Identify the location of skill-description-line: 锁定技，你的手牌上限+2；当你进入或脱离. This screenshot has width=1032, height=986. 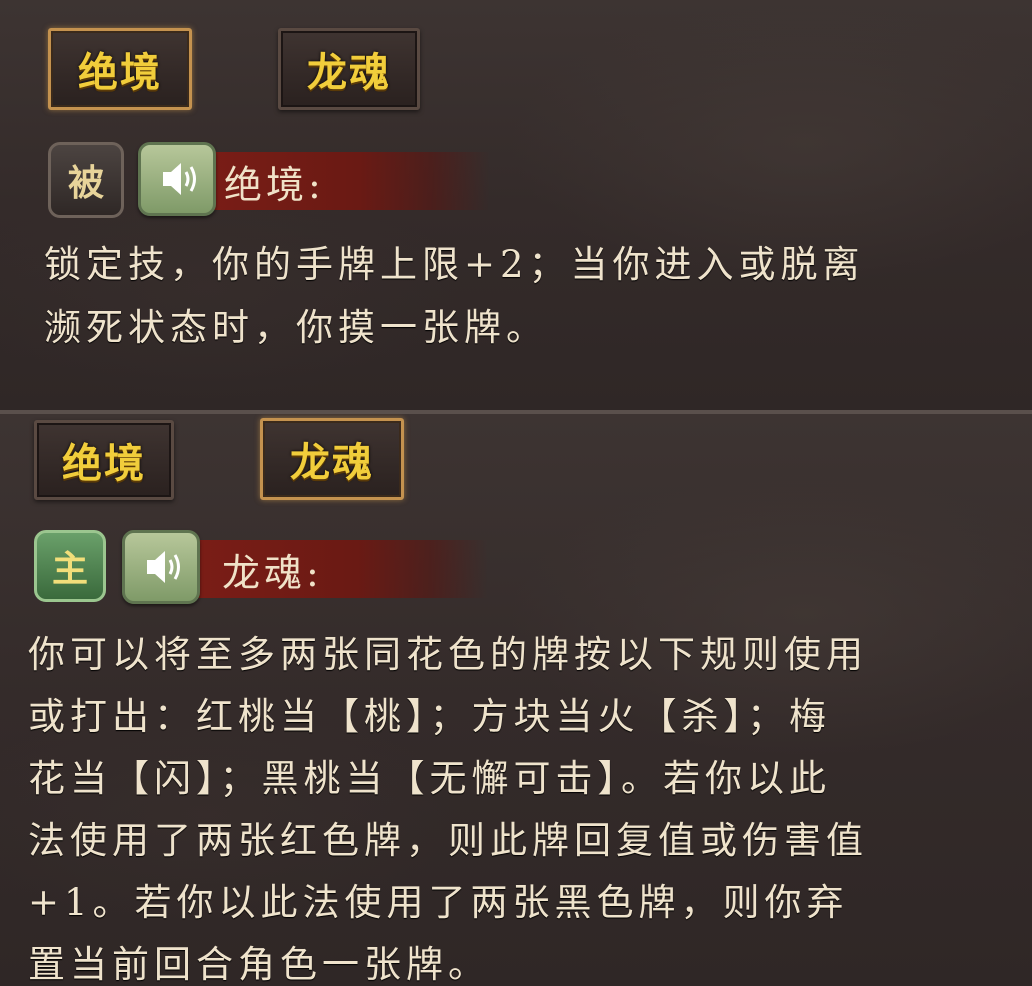
(454, 264).